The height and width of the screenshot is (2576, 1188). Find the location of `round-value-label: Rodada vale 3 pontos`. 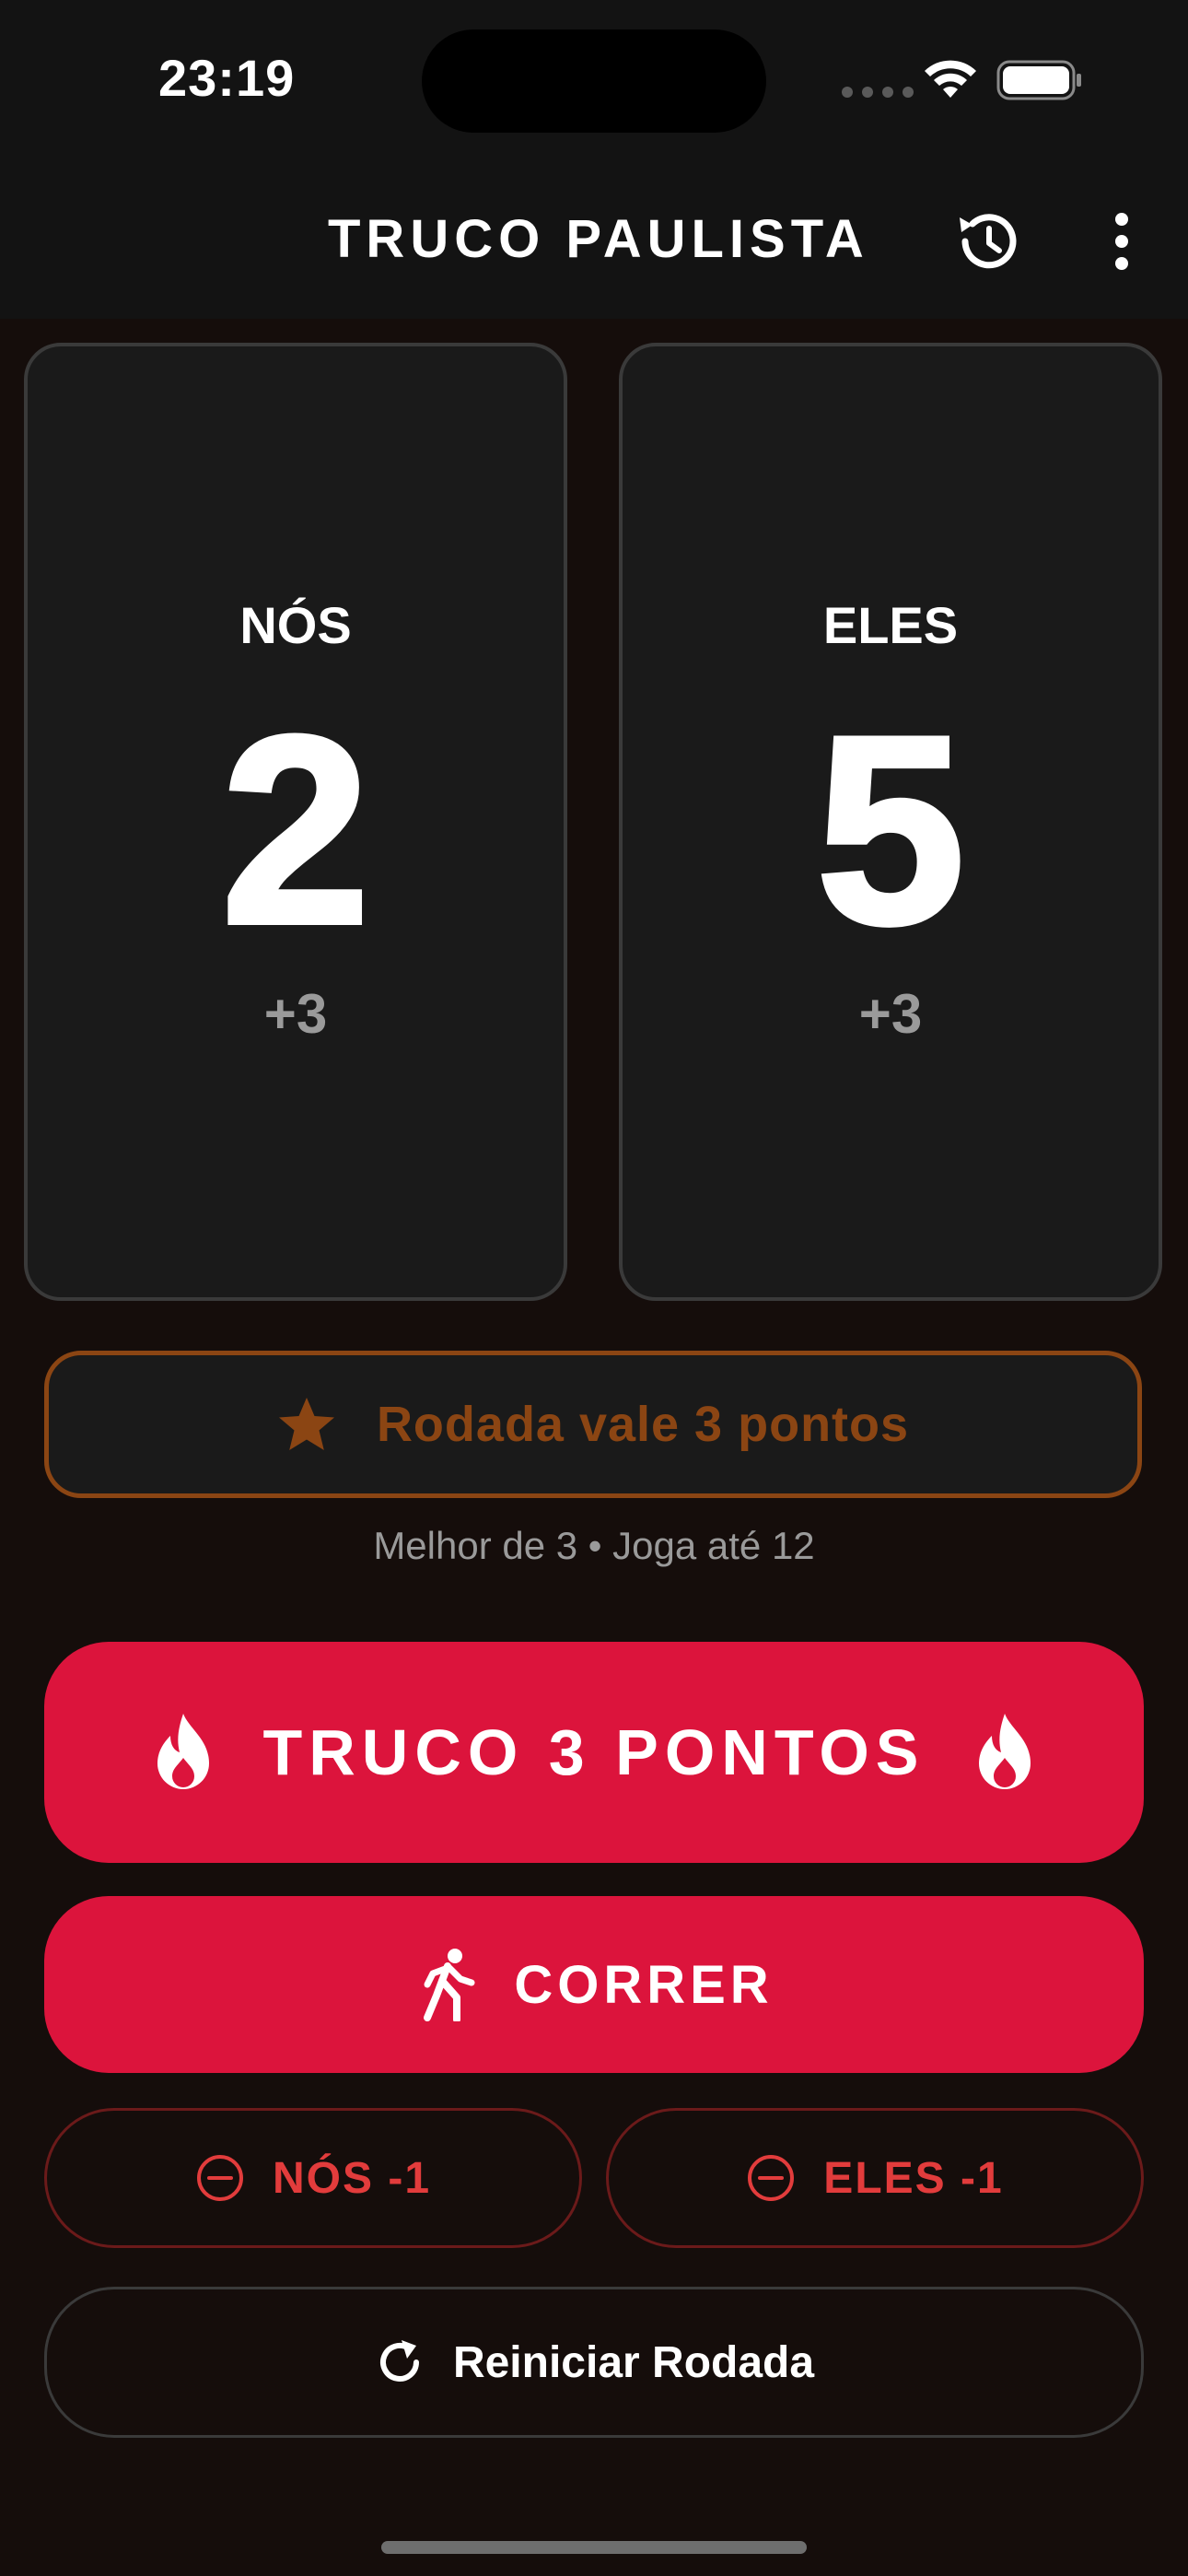

round-value-label: Rodada vale 3 pontos is located at coordinates (643, 1424).